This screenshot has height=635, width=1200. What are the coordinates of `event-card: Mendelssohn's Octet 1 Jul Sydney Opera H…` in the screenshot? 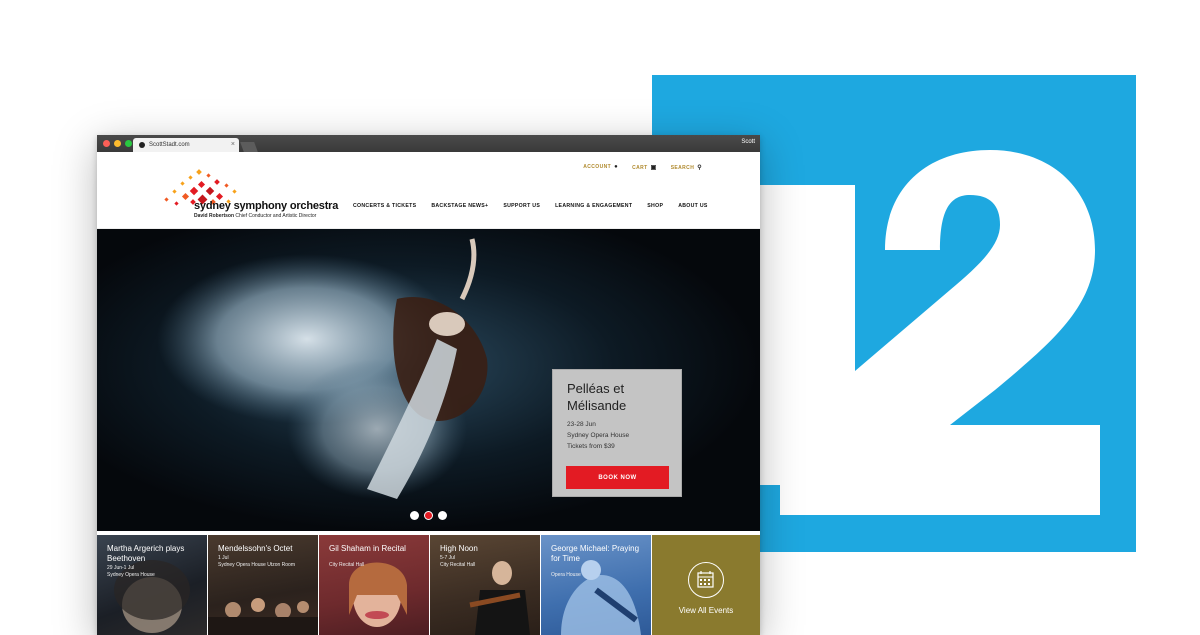 It's located at (263, 585).